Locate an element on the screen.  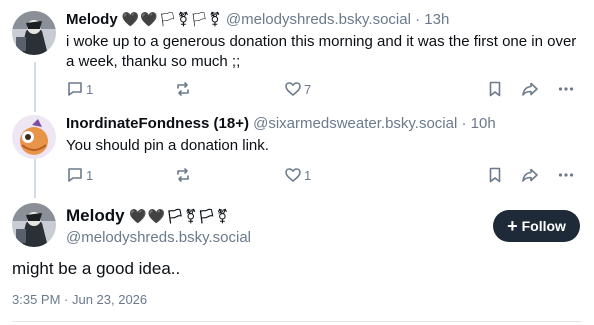
plus-icon: + is located at coordinates (512, 226).